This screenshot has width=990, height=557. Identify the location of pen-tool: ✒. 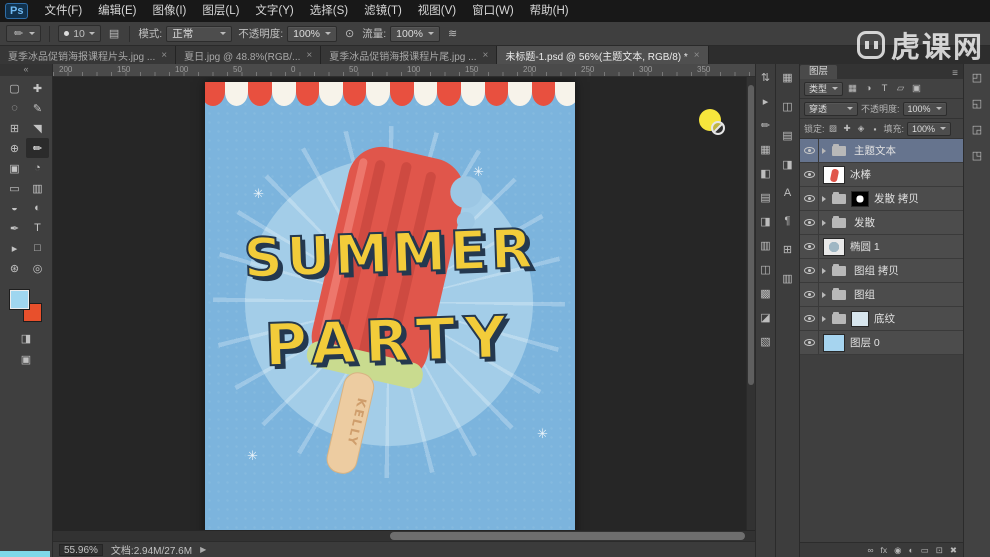
(14, 228).